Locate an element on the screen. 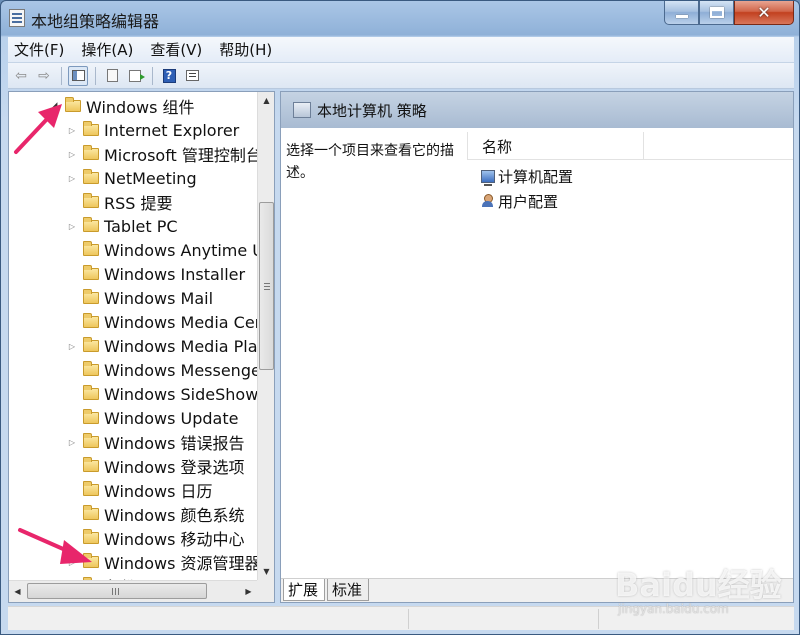  tree-node-label: Windows 日历 is located at coordinates (158, 491).